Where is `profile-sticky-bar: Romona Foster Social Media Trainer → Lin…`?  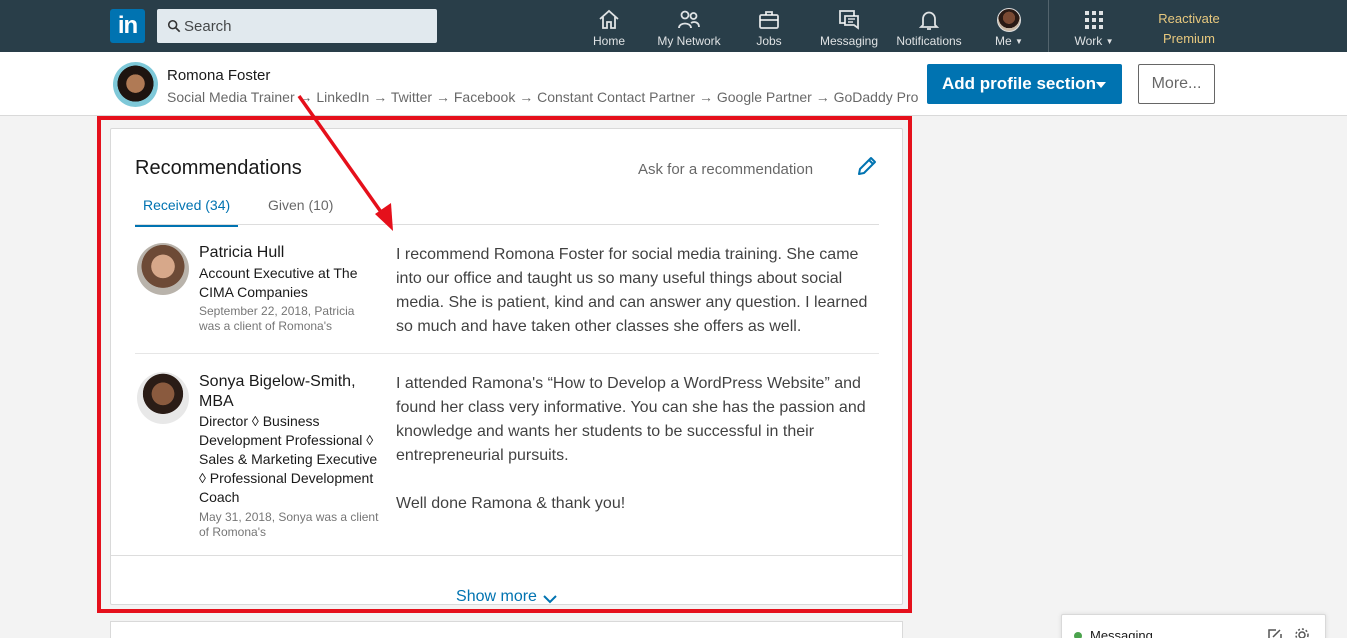
profile-sticky-bar: Romona Foster Social Media Trainer → Lin… is located at coordinates (673, 84).